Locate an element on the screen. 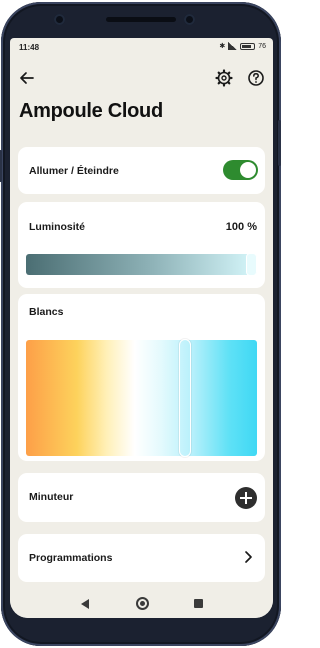 This screenshot has height=648, width=320. toggle-knob is located at coordinates (248, 170).